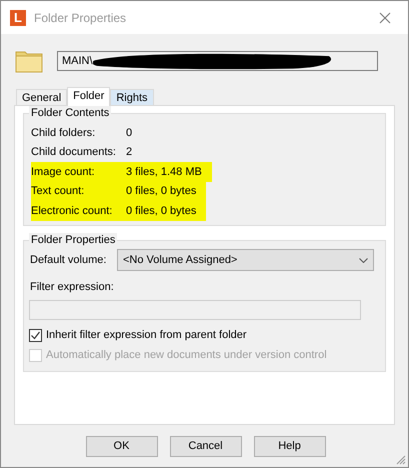  Describe the element at coordinates (77, 61) in the screenshot. I see `path-text: MAIN\` at that location.